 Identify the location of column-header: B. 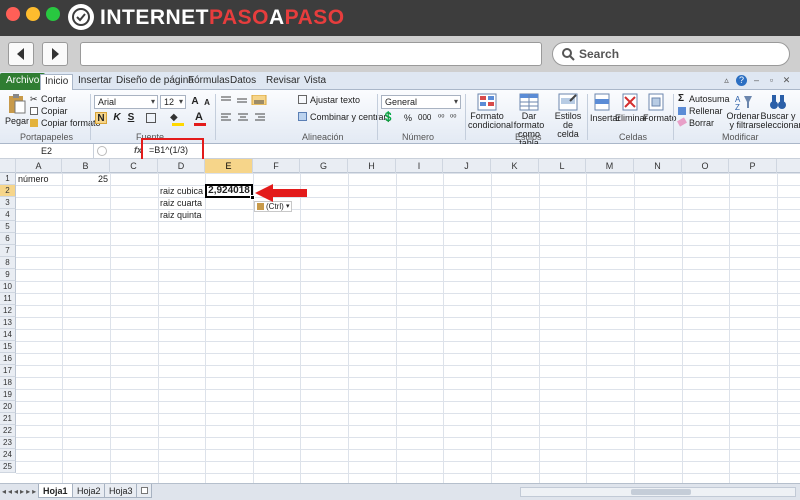
(86, 166).